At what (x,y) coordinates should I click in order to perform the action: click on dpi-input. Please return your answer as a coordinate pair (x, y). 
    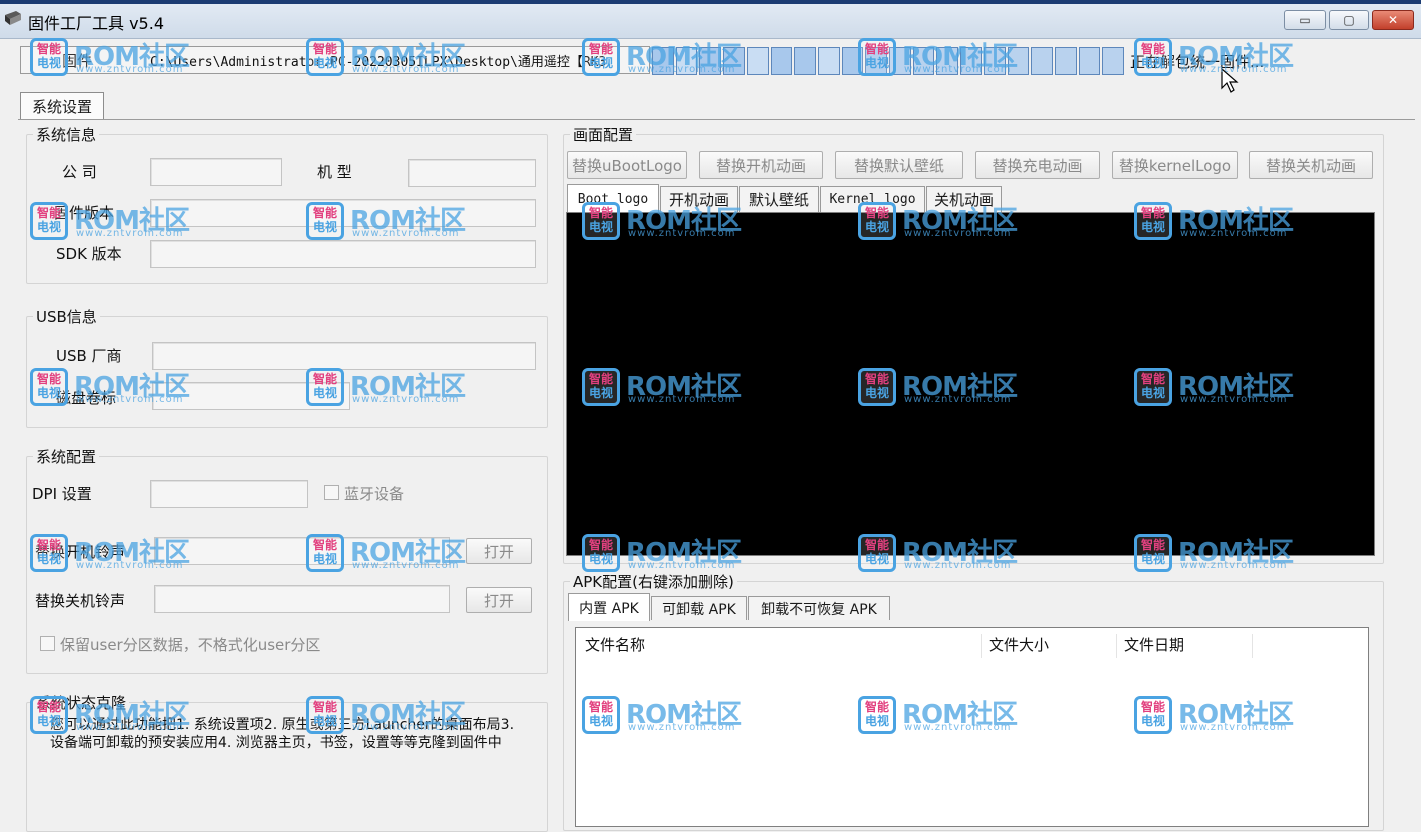
    Looking at the image, I should click on (229, 494).